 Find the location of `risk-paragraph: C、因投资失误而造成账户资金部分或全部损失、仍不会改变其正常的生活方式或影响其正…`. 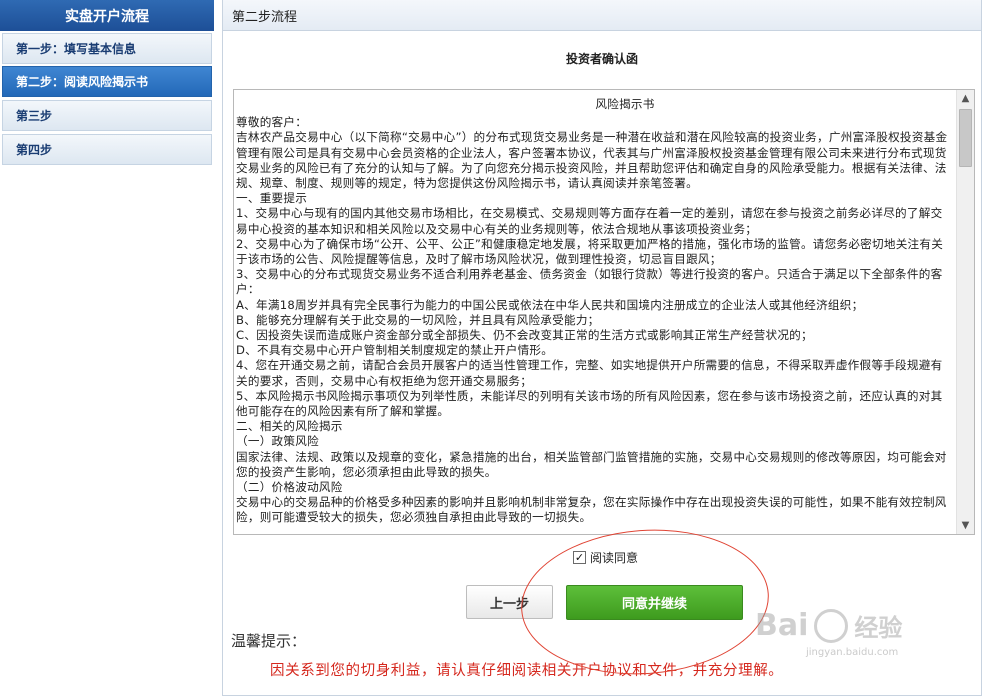

risk-paragraph: C、因投资失误而造成账户资金部分或全部损失、仍不会改变其正常的生活方式或影响其正… is located at coordinates (524, 335).